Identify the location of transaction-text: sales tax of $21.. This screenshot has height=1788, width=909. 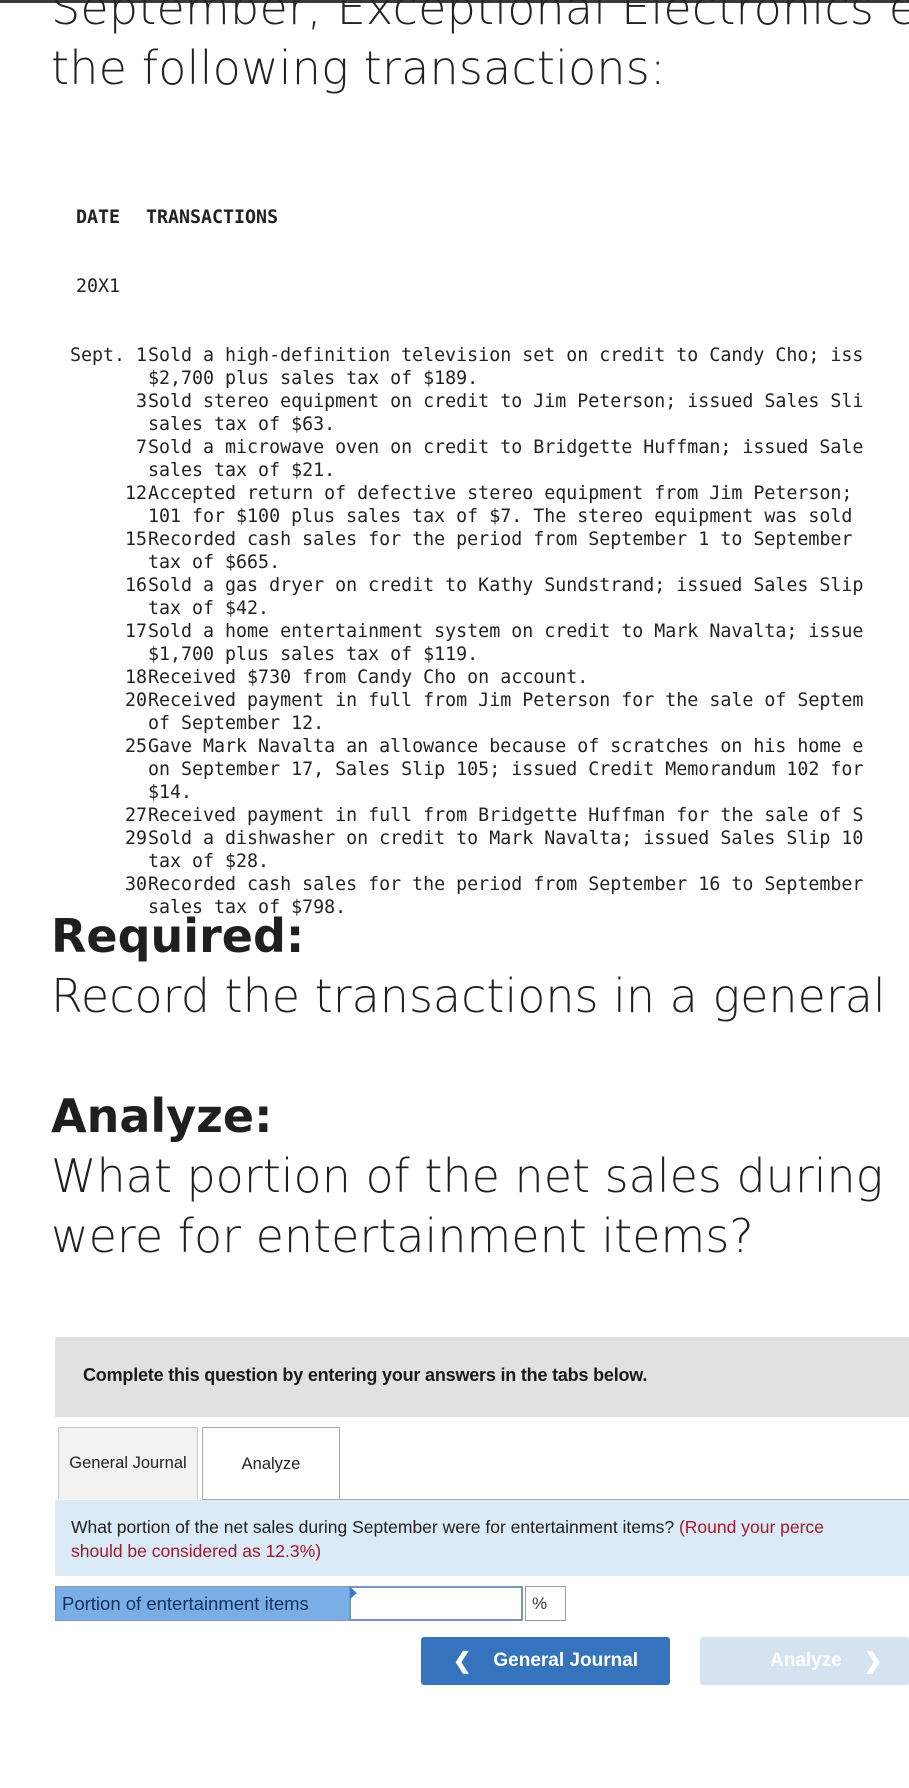
(242, 470).